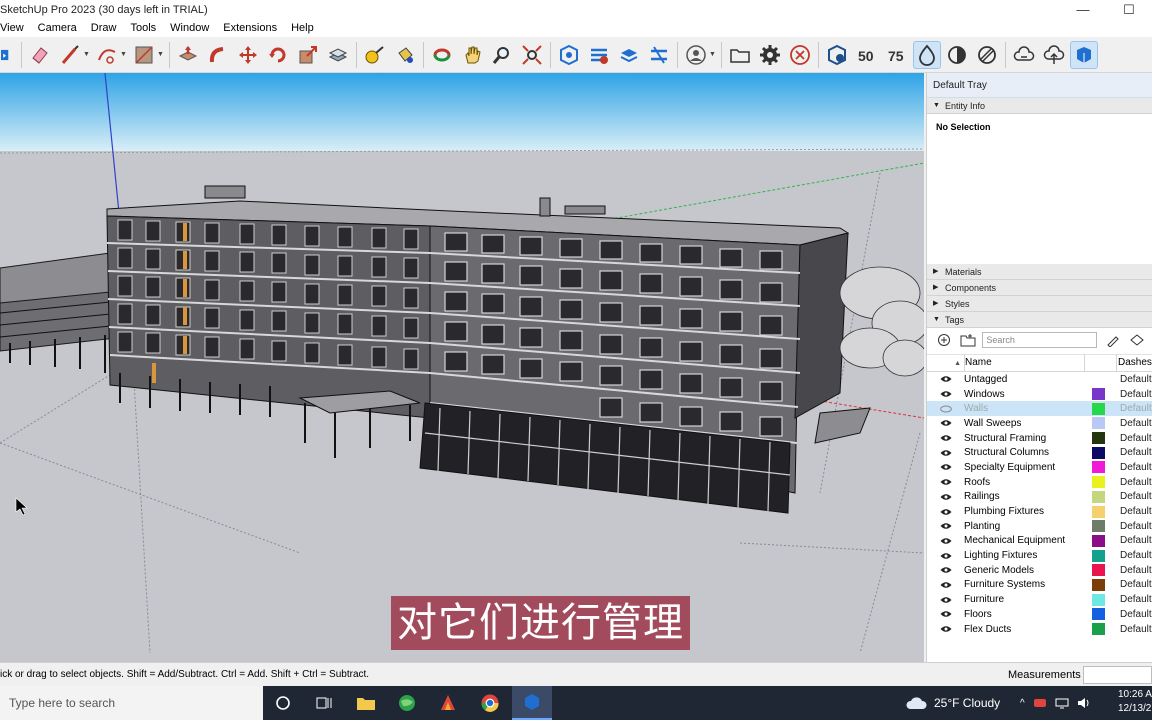 The height and width of the screenshot is (720, 1152). What do you see at coordinates (143, 28) in the screenshot?
I see `menu-tools: Tools` at bounding box center [143, 28].